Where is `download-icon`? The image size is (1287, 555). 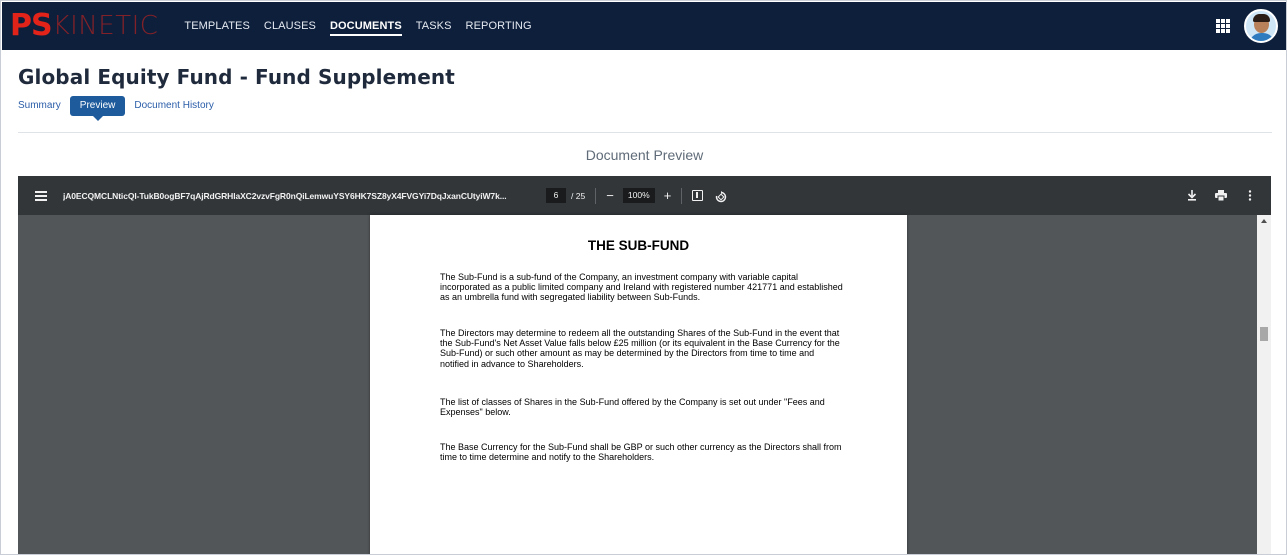 download-icon is located at coordinates (1192, 196).